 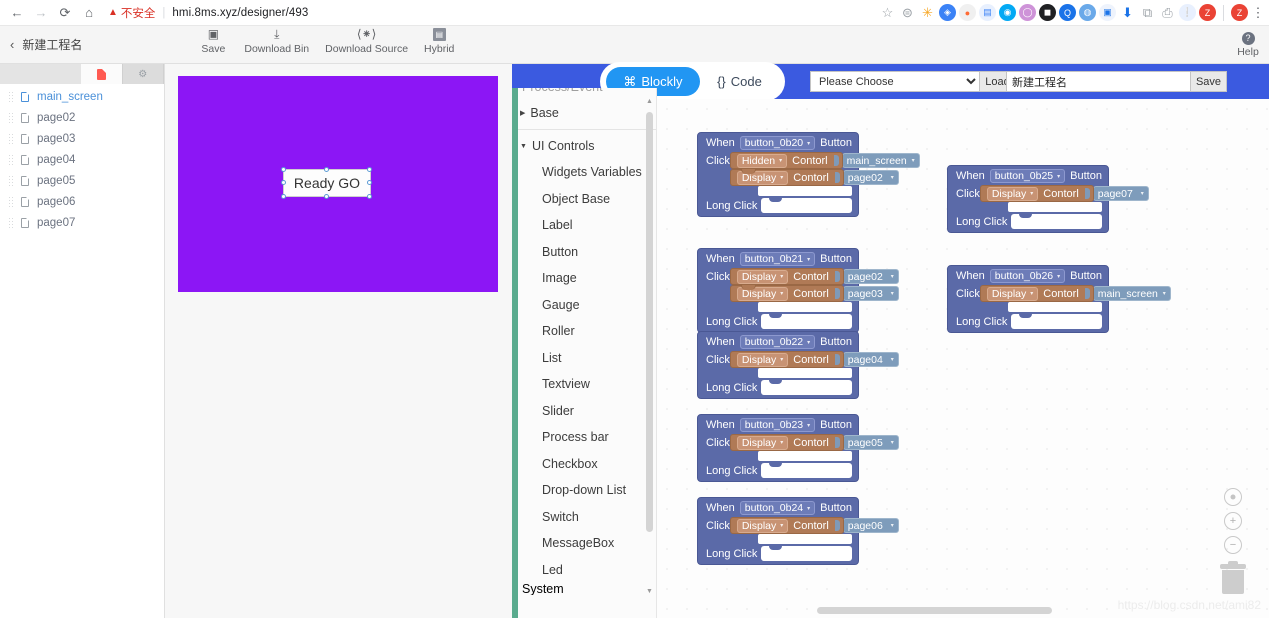 What do you see at coordinates (584, 490) in the screenshot?
I see `toolbox-item-drop-down-list: Drop-down List` at bounding box center [584, 490].